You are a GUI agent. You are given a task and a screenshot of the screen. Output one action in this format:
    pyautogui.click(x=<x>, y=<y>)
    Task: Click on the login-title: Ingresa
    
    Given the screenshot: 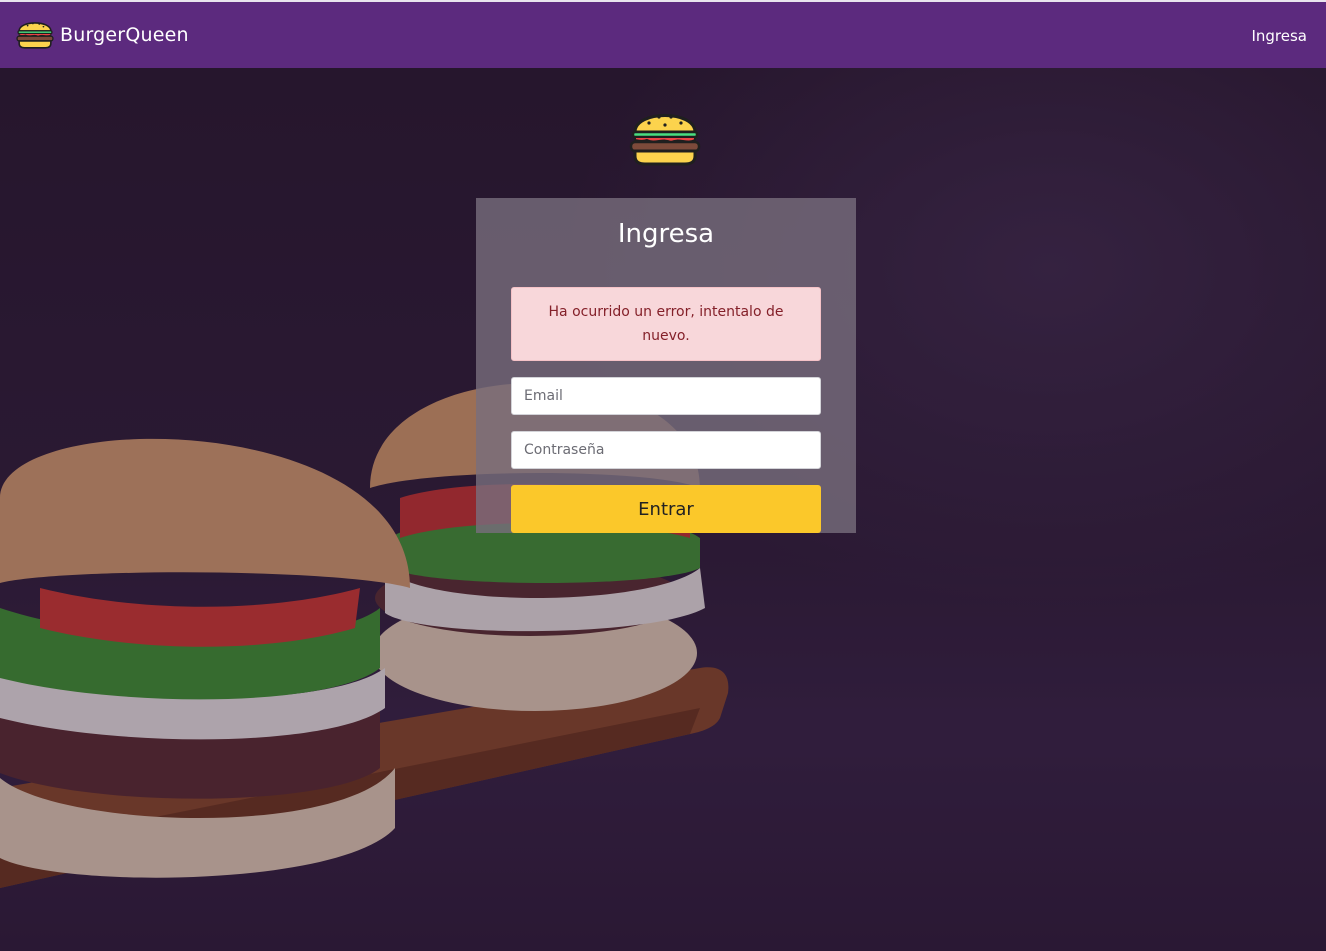 What is the action you would take?
    pyautogui.click(x=666, y=234)
    